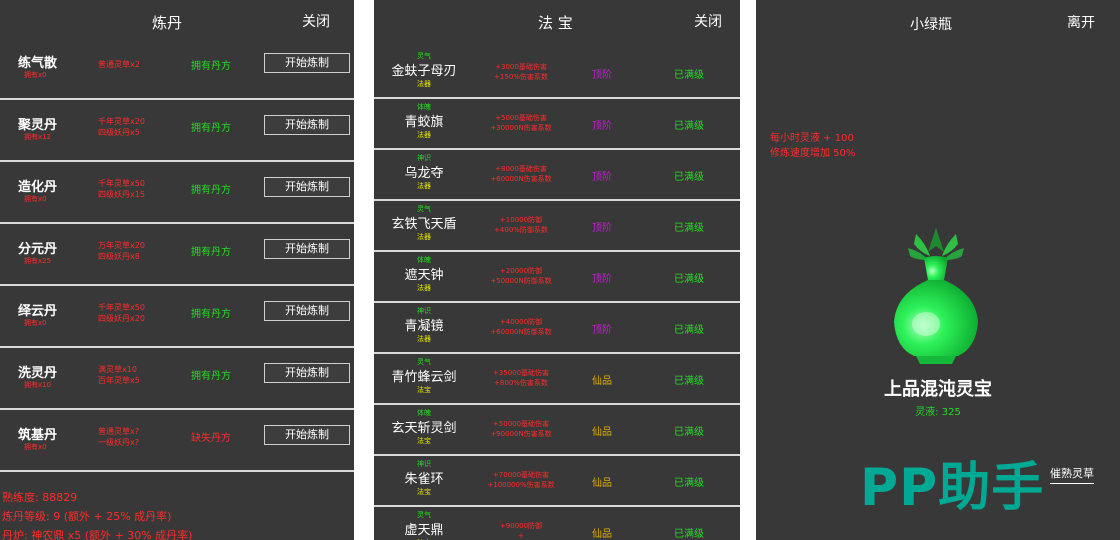  I want to click on effect-line: +150%伤害系数, so click(521, 77).